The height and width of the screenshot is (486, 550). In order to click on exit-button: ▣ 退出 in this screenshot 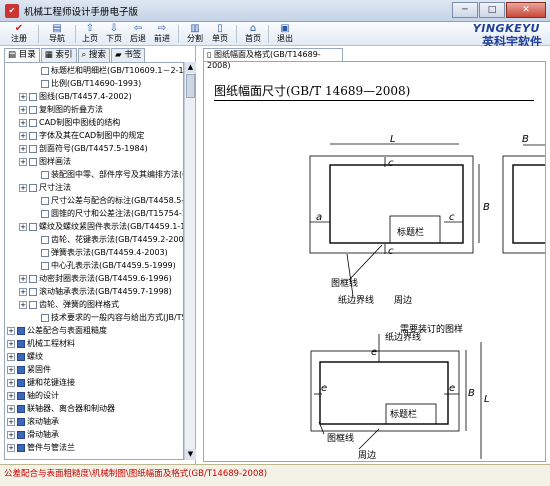, I will do `click(285, 34)`.